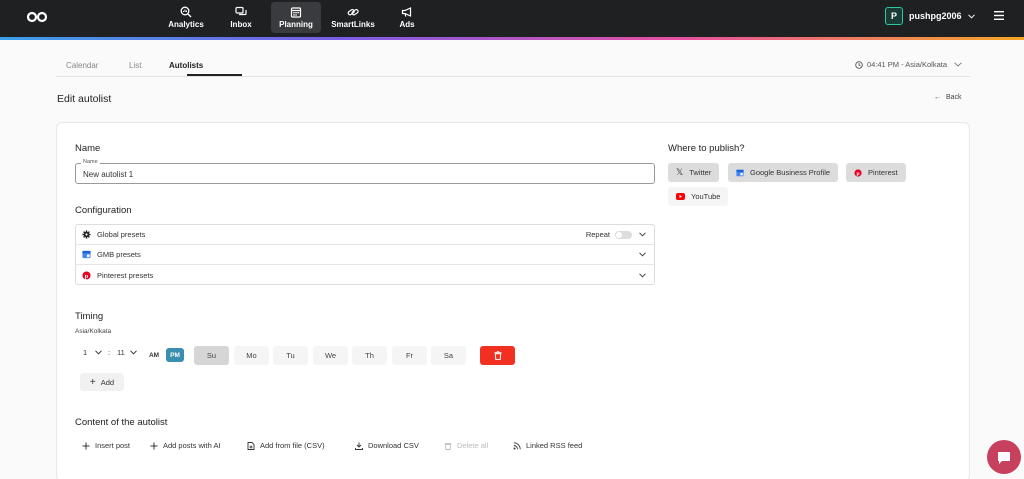  What do you see at coordinates (859, 64) in the screenshot?
I see `clock-icon` at bounding box center [859, 64].